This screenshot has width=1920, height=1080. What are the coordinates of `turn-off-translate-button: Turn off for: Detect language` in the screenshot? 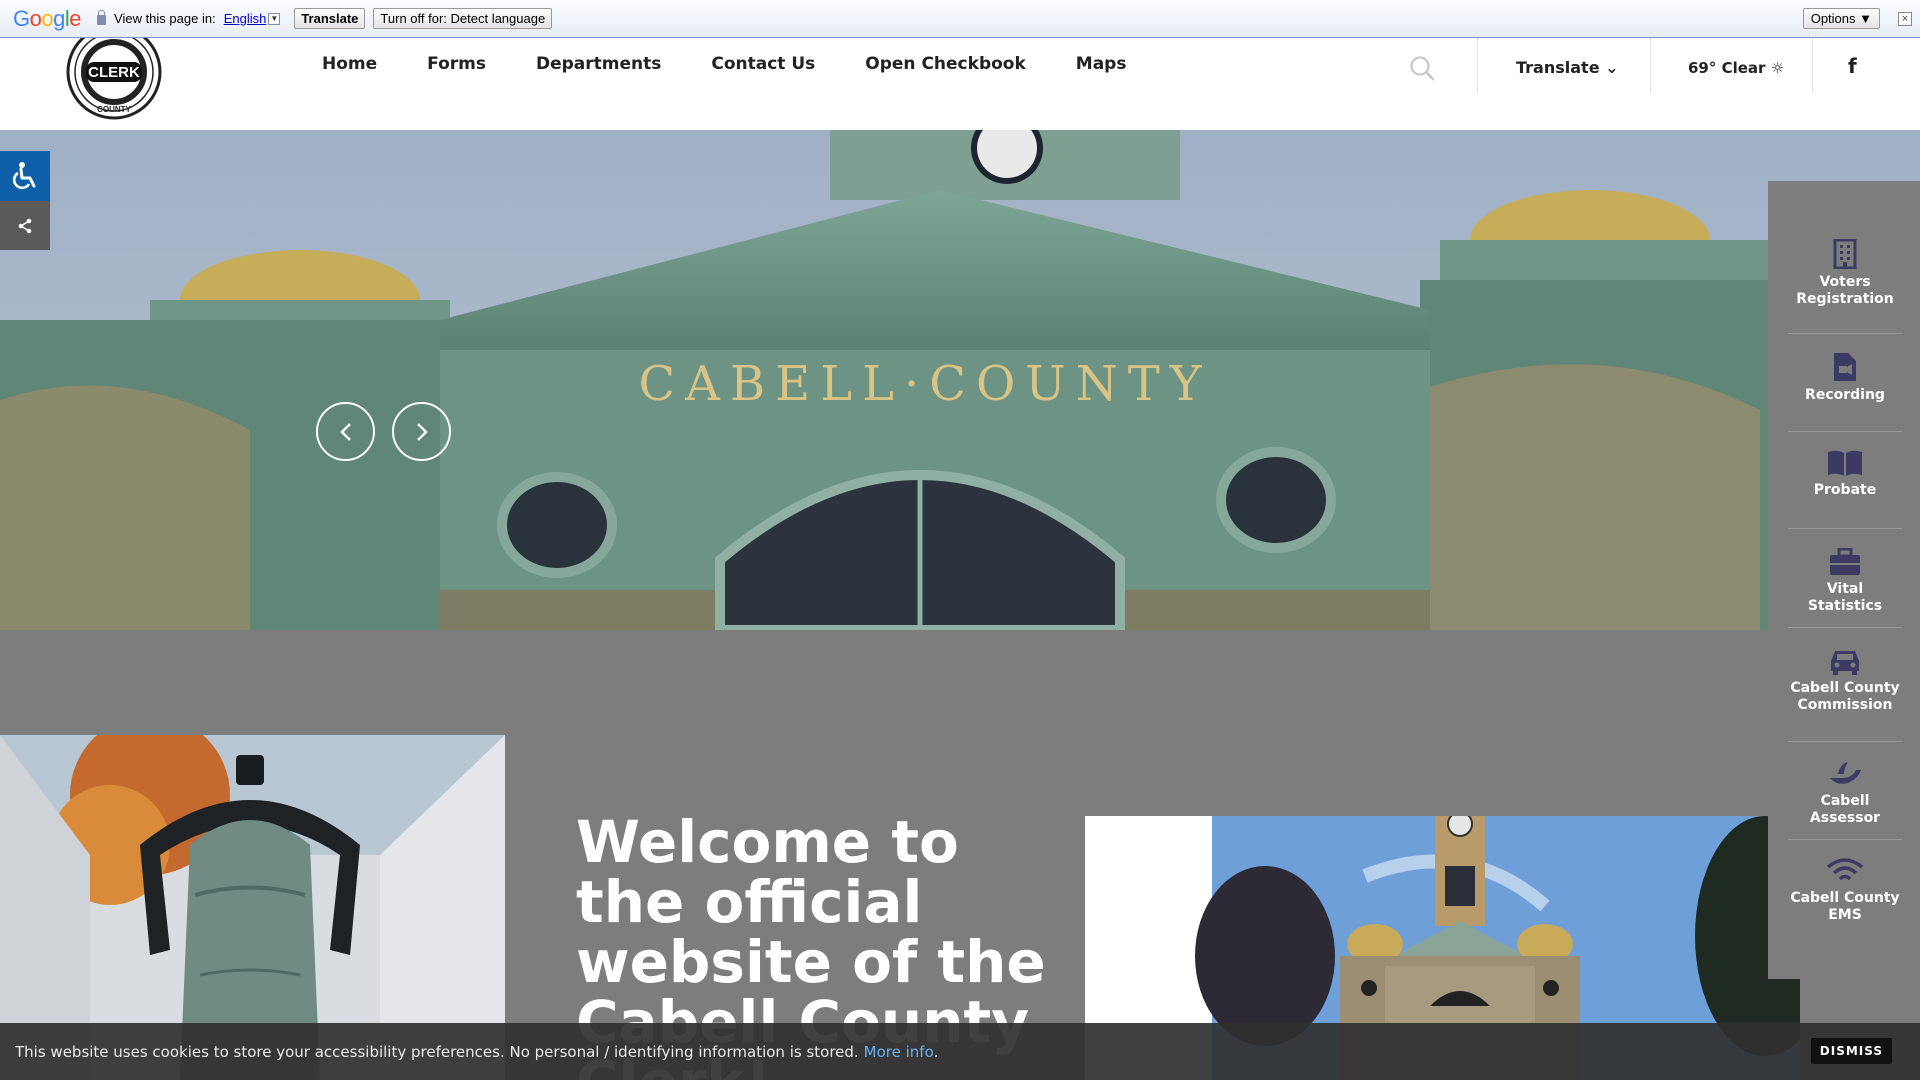 It's located at (463, 18).